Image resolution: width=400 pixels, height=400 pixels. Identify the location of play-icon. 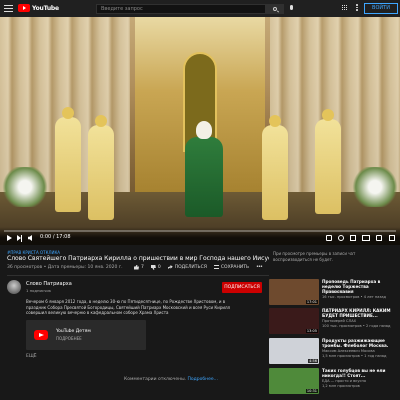
(9, 238).